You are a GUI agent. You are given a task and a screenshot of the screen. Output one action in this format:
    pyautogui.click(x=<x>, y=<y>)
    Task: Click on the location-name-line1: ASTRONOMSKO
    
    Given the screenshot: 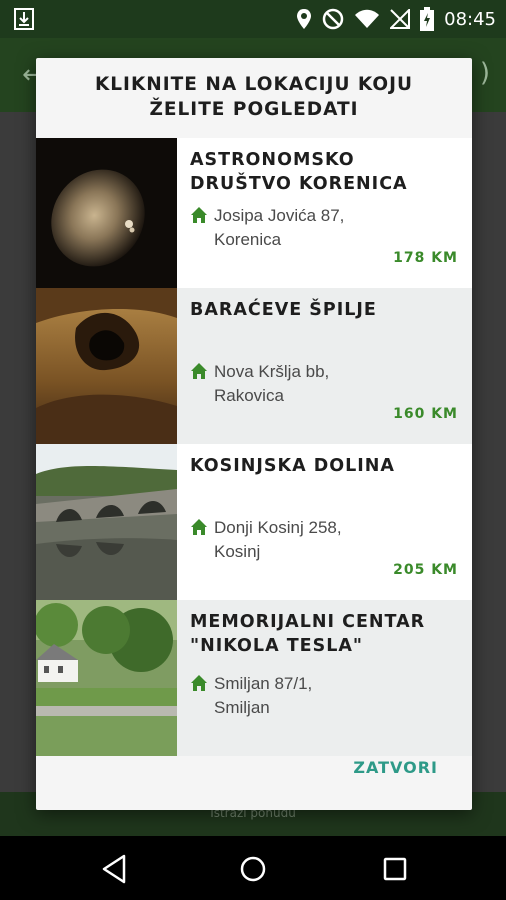 What is the action you would take?
    pyautogui.click(x=272, y=160)
    